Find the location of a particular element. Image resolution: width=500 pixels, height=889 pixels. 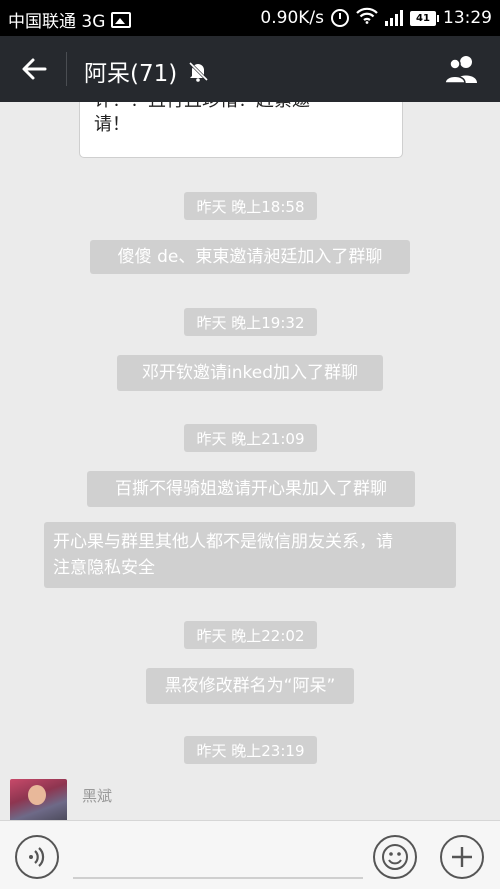

input-bar is located at coordinates (250, 854).